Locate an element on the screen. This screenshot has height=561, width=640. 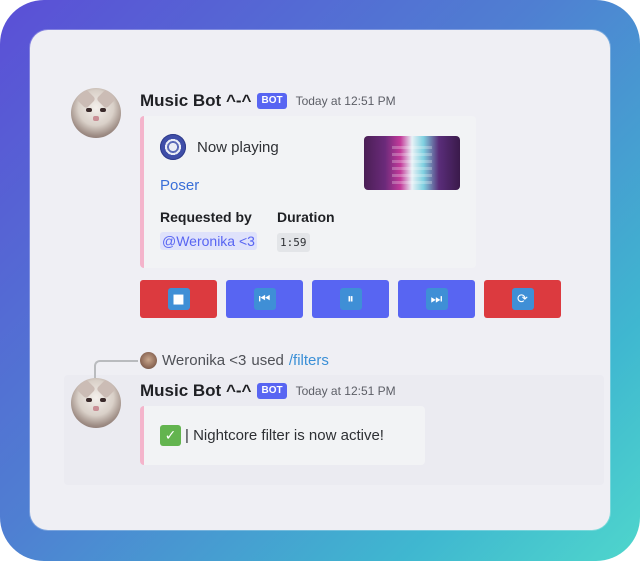
thumbnail-art is located at coordinates (412, 163).